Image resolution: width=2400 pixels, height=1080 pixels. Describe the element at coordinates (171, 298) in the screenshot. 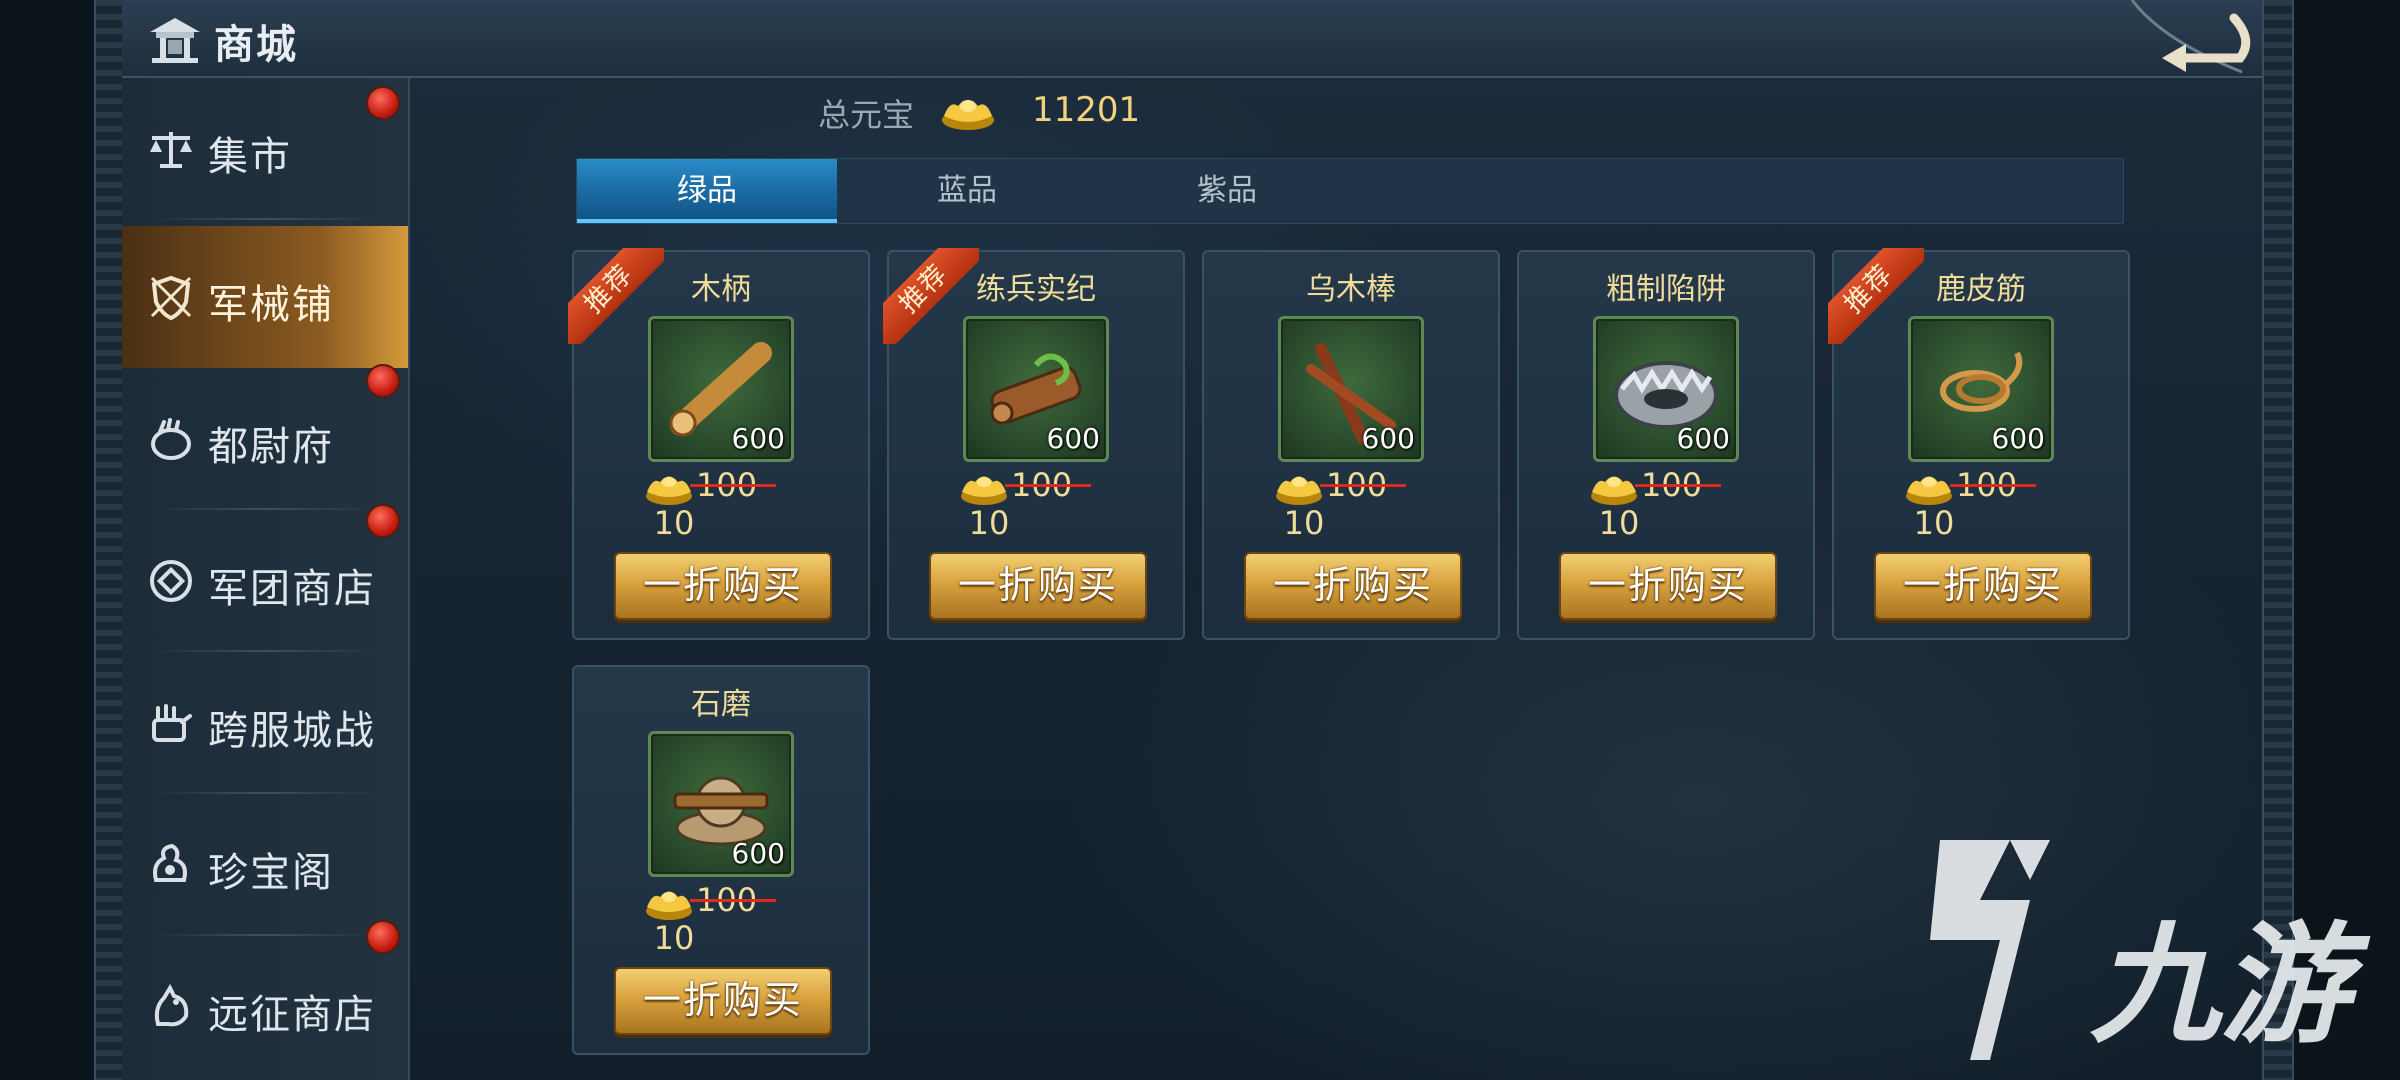

I see `shield-sword-icon` at that location.